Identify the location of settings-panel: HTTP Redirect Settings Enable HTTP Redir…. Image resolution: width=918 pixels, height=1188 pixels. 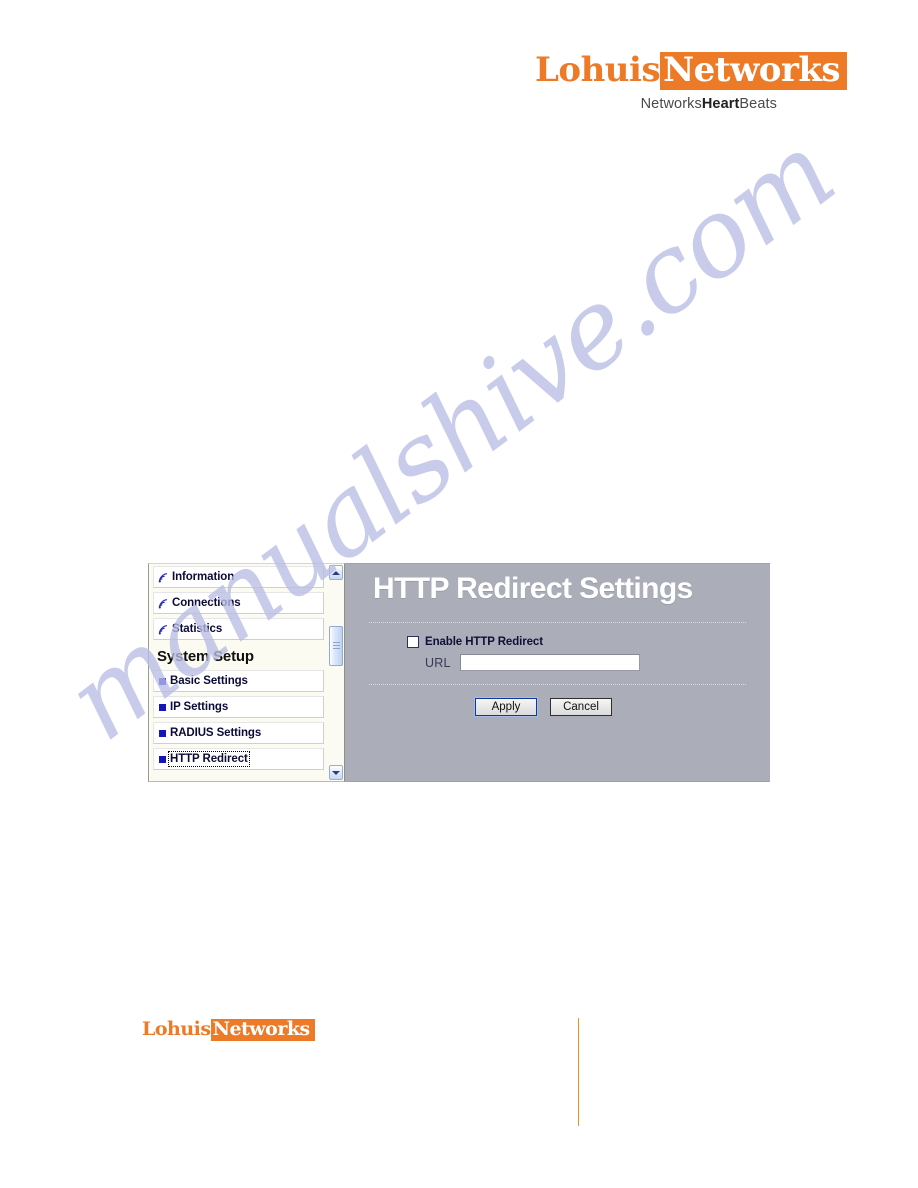
(557, 672).